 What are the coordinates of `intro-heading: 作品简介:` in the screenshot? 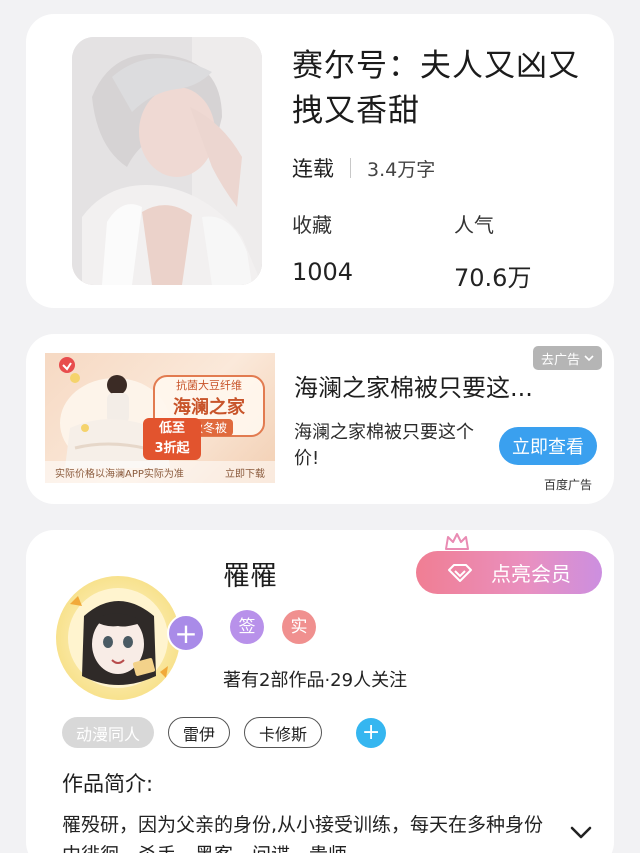 It's located at (108, 784).